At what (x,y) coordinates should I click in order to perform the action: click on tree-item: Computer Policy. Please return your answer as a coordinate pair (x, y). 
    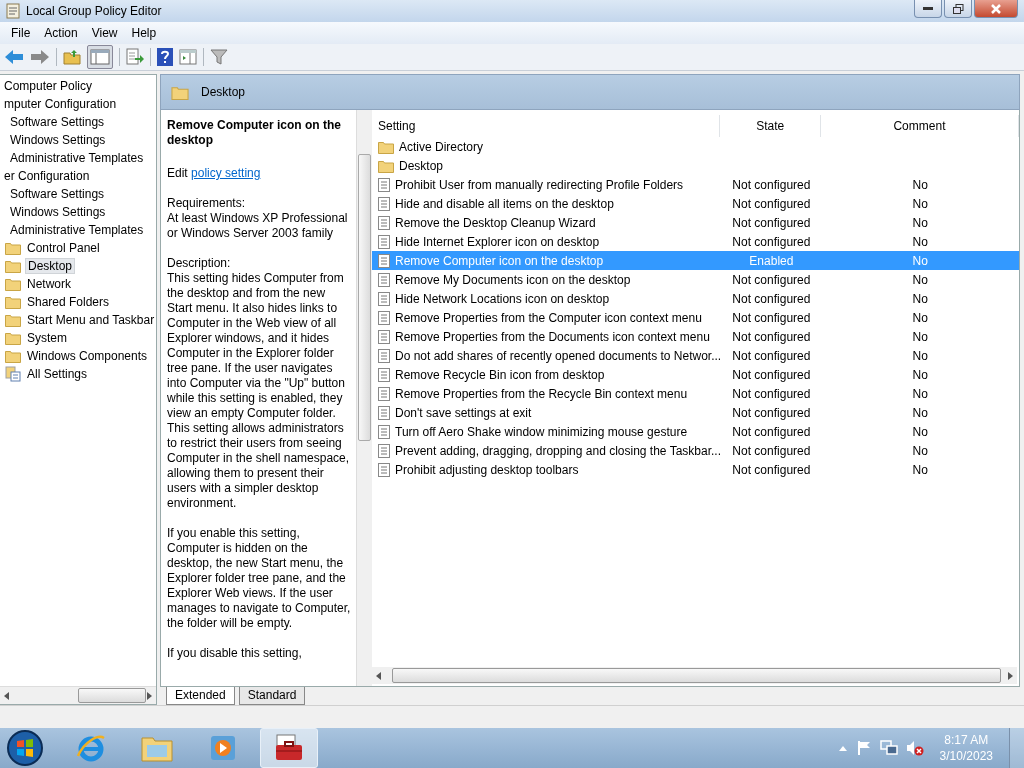
    Looking at the image, I should click on (48, 86).